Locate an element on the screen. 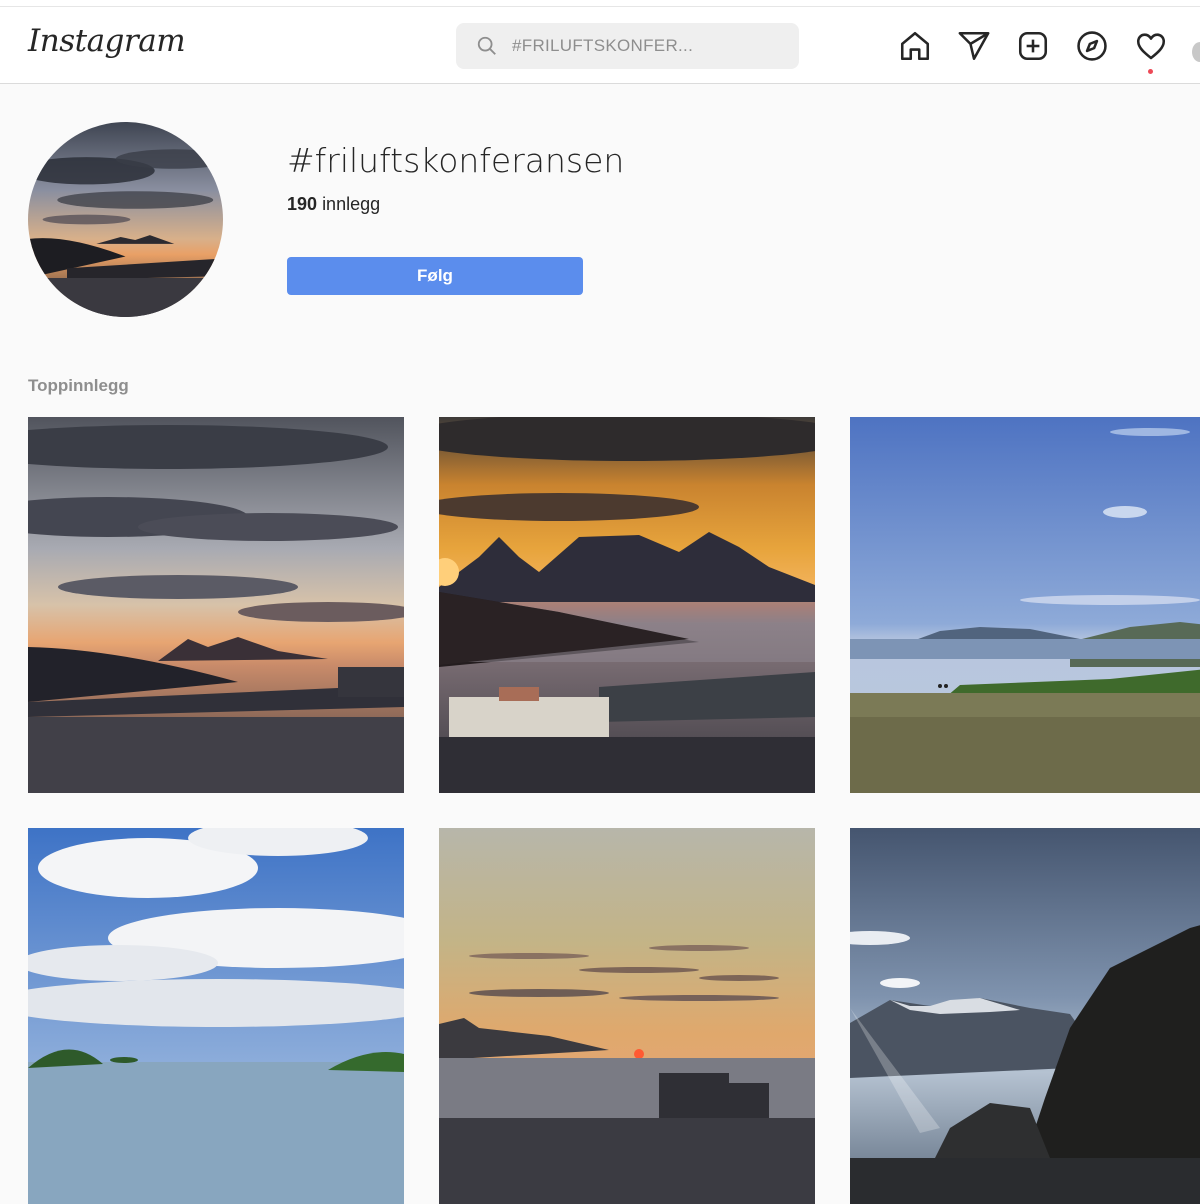  new-post-button is located at coordinates (1033, 46).